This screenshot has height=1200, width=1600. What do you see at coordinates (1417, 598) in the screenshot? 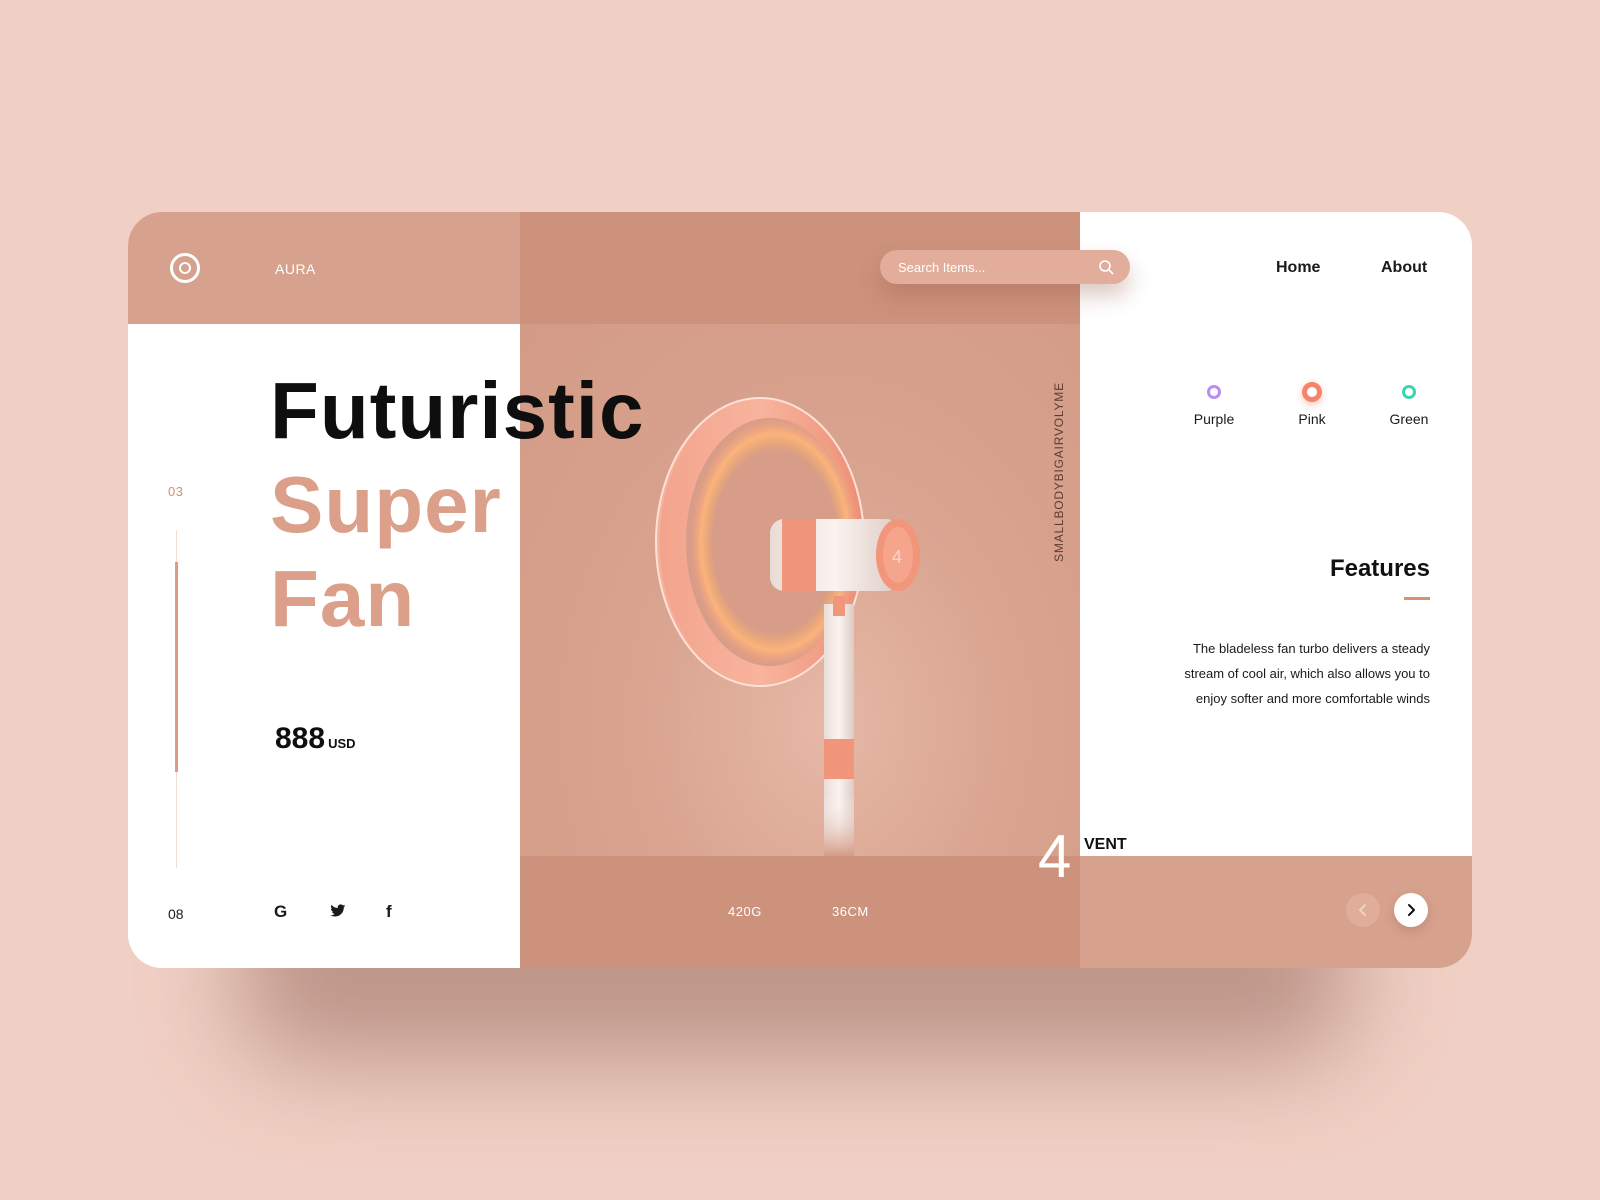
I see `features-underline` at bounding box center [1417, 598].